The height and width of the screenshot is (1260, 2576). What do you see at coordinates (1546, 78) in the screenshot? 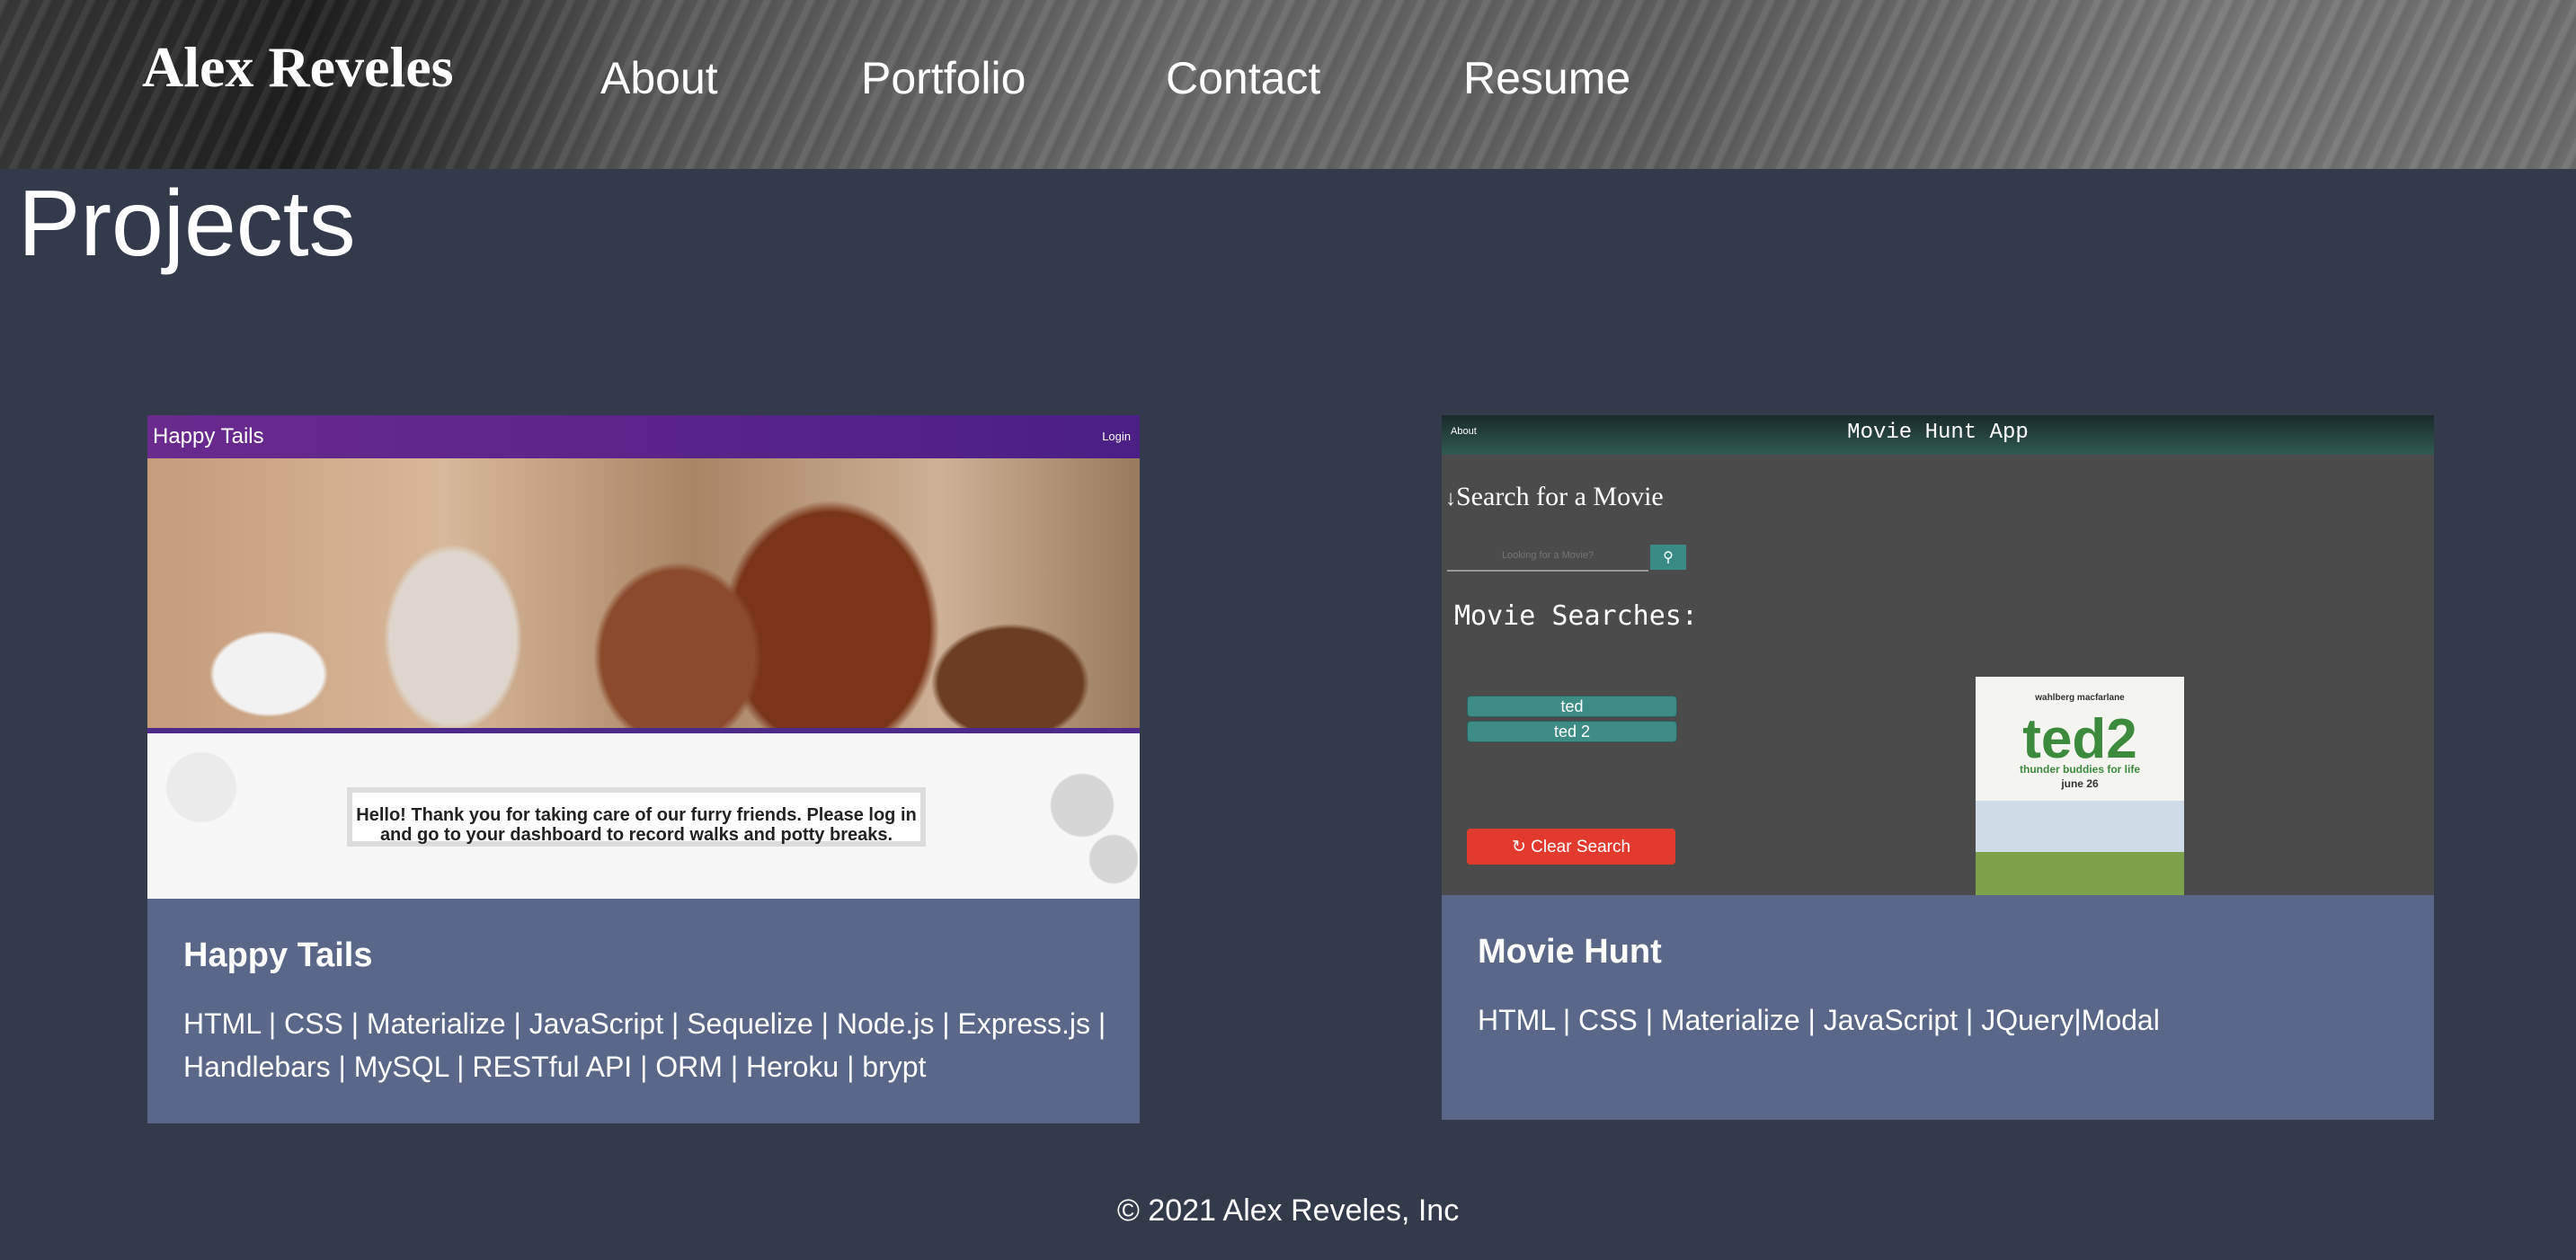
I see `nav-resume: Resume` at bounding box center [1546, 78].